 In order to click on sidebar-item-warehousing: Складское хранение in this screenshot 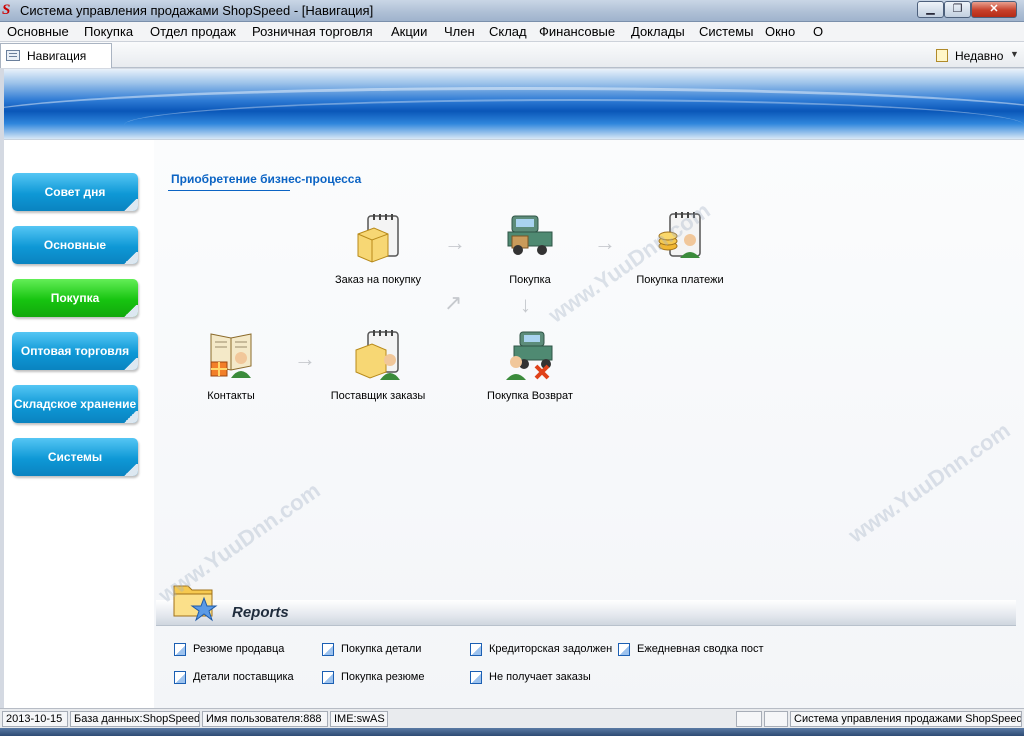, I will do `click(75, 404)`.